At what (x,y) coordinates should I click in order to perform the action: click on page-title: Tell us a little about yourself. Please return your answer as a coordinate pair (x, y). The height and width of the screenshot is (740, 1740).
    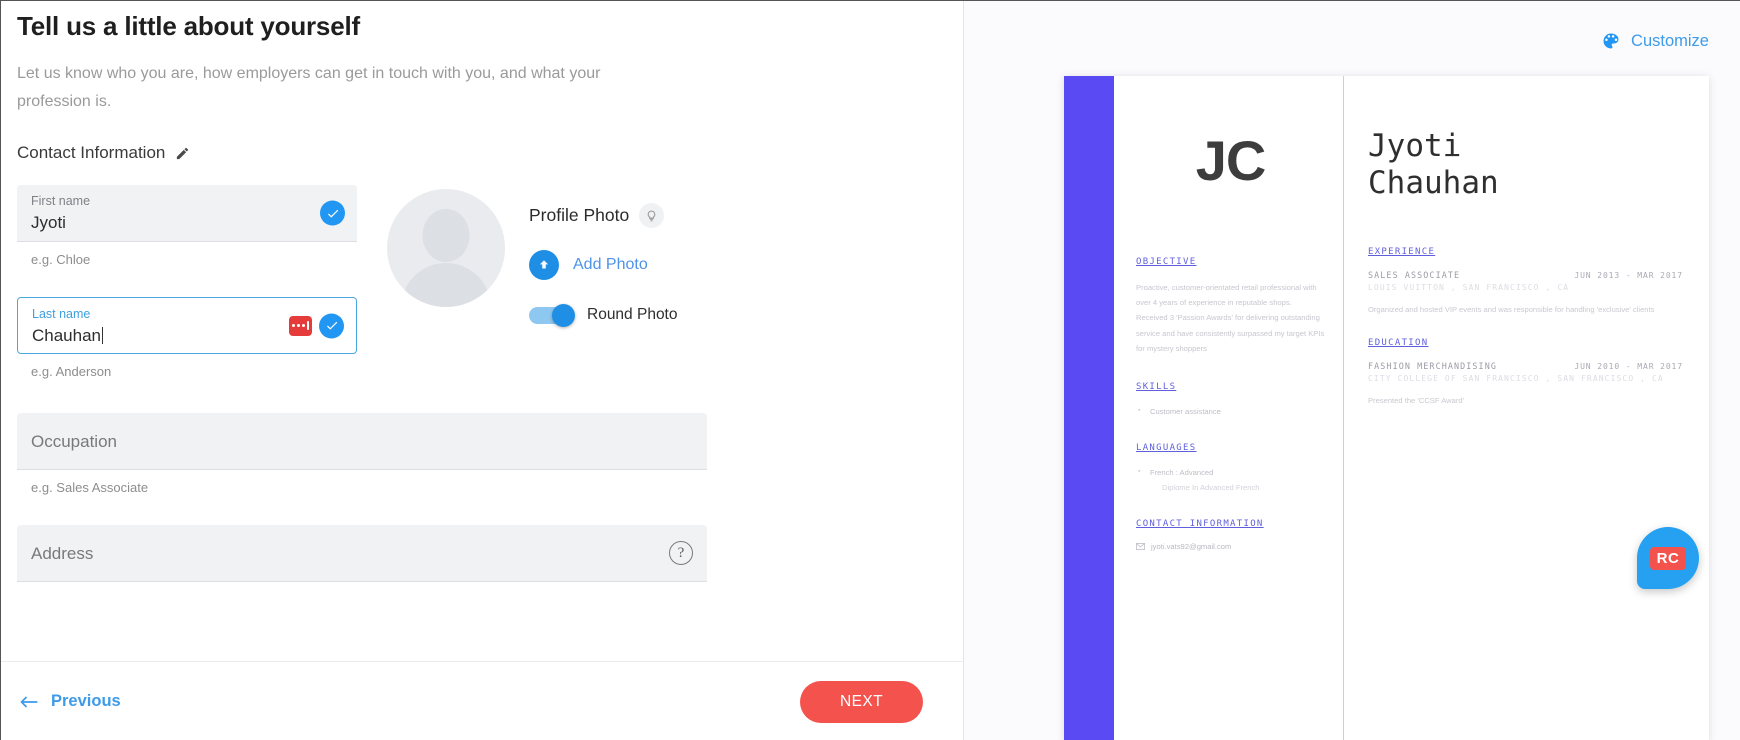
    Looking at the image, I should click on (188, 26).